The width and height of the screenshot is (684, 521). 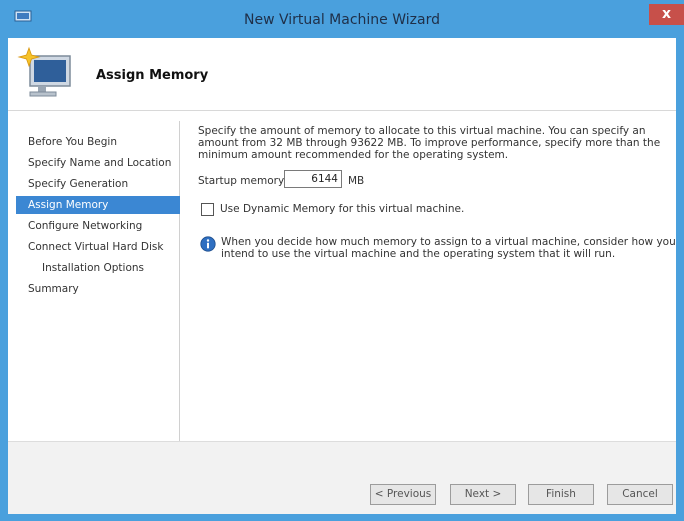 What do you see at coordinates (242, 181) in the screenshot?
I see `startup-memory-label: Startup memory:` at bounding box center [242, 181].